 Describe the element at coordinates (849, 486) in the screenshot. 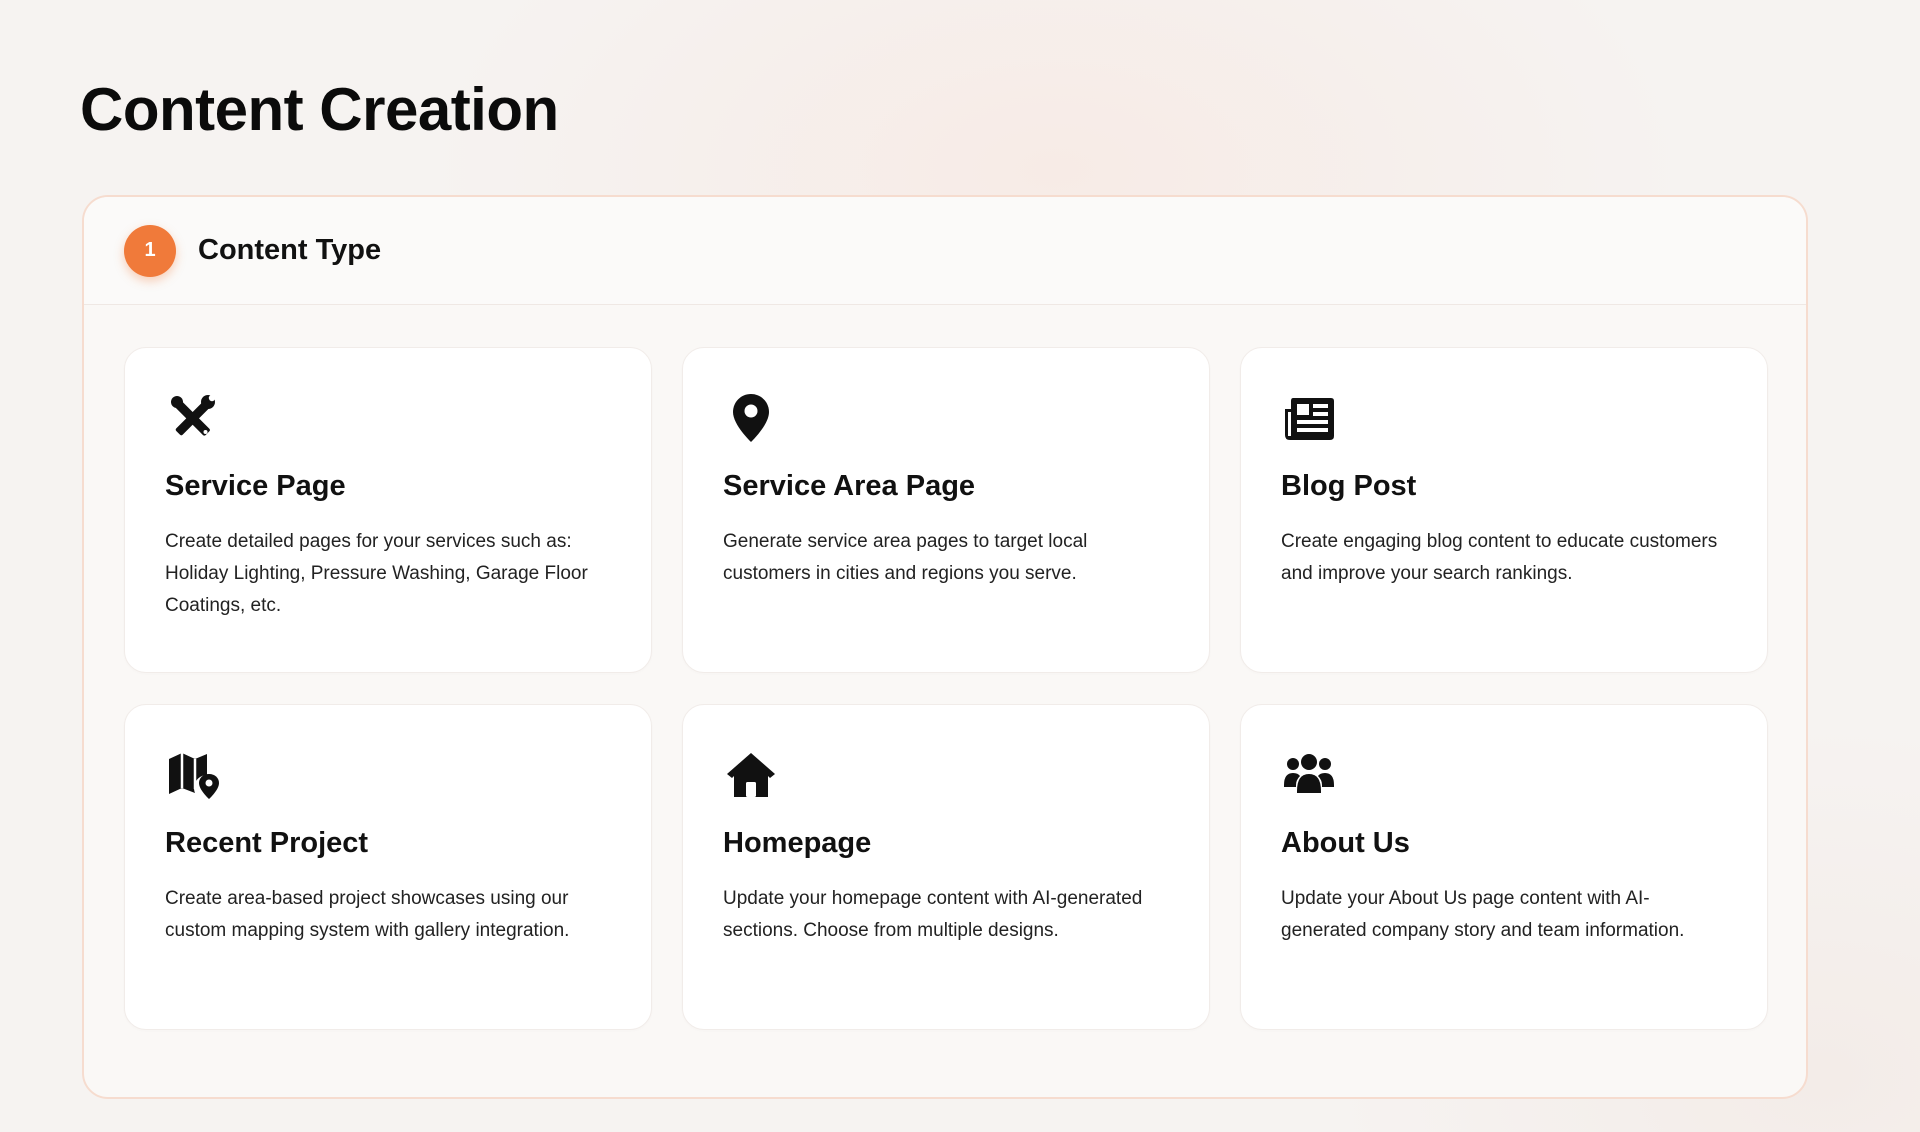

I see `card-title: Service Area Page` at that location.